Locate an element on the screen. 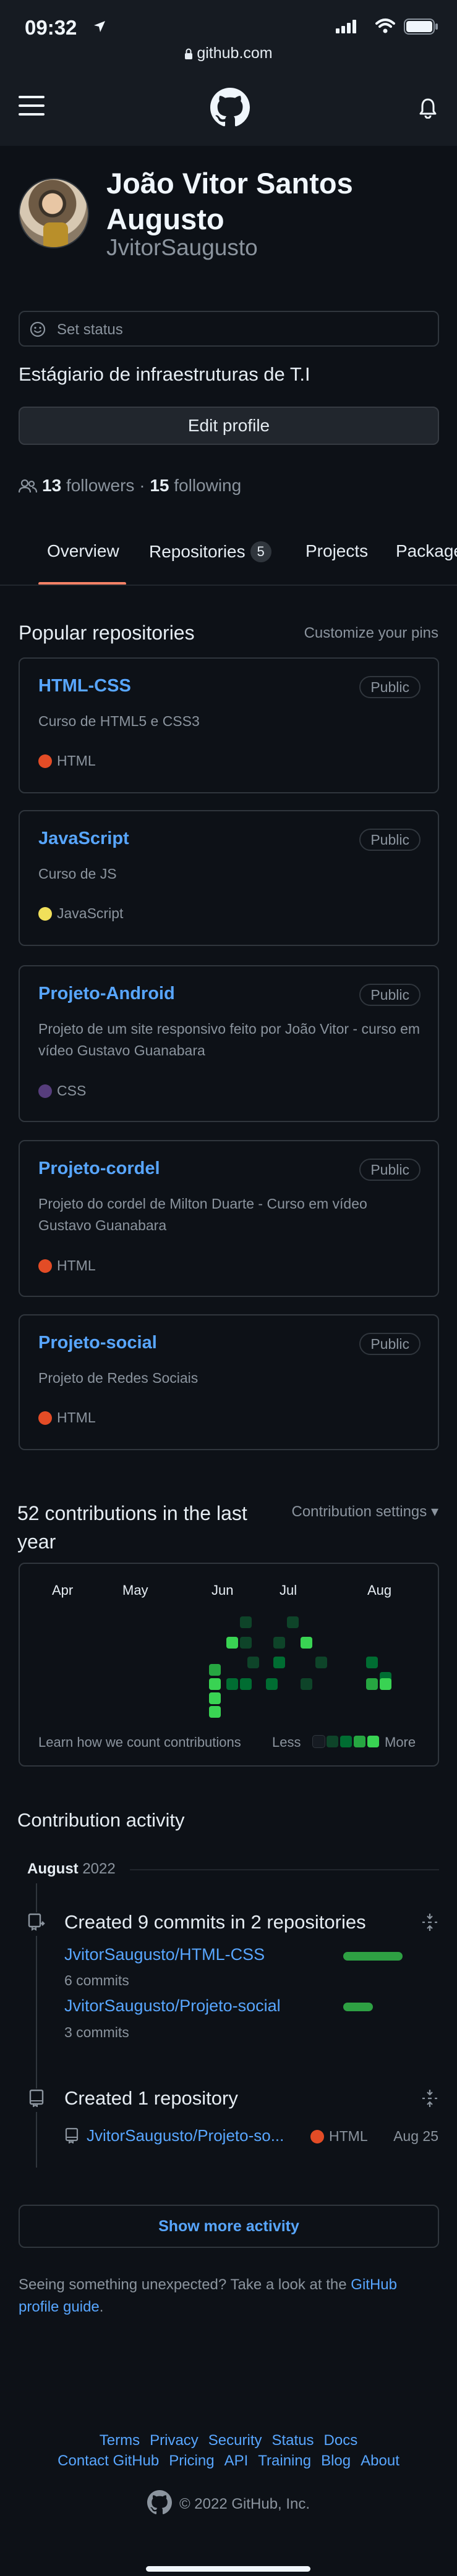 Image resolution: width=457 pixels, height=2576 pixels. footer-link: Contact GitHub is located at coordinates (108, 2460).